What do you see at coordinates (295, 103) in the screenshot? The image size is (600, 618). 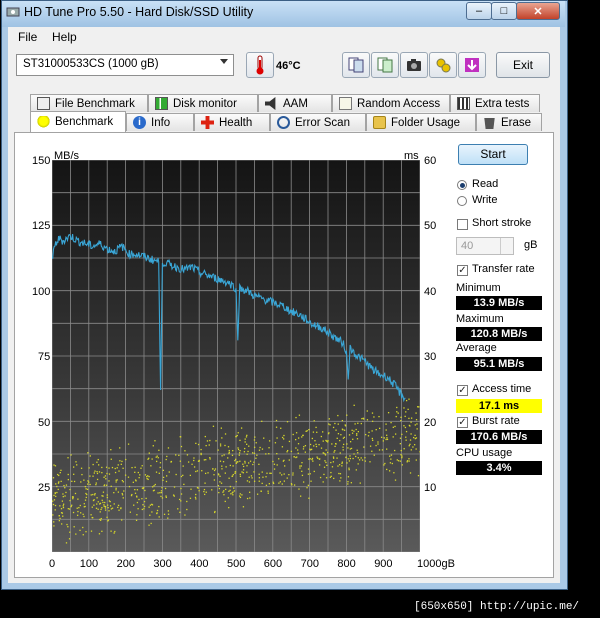 I see `tab-aam: AAM` at bounding box center [295, 103].